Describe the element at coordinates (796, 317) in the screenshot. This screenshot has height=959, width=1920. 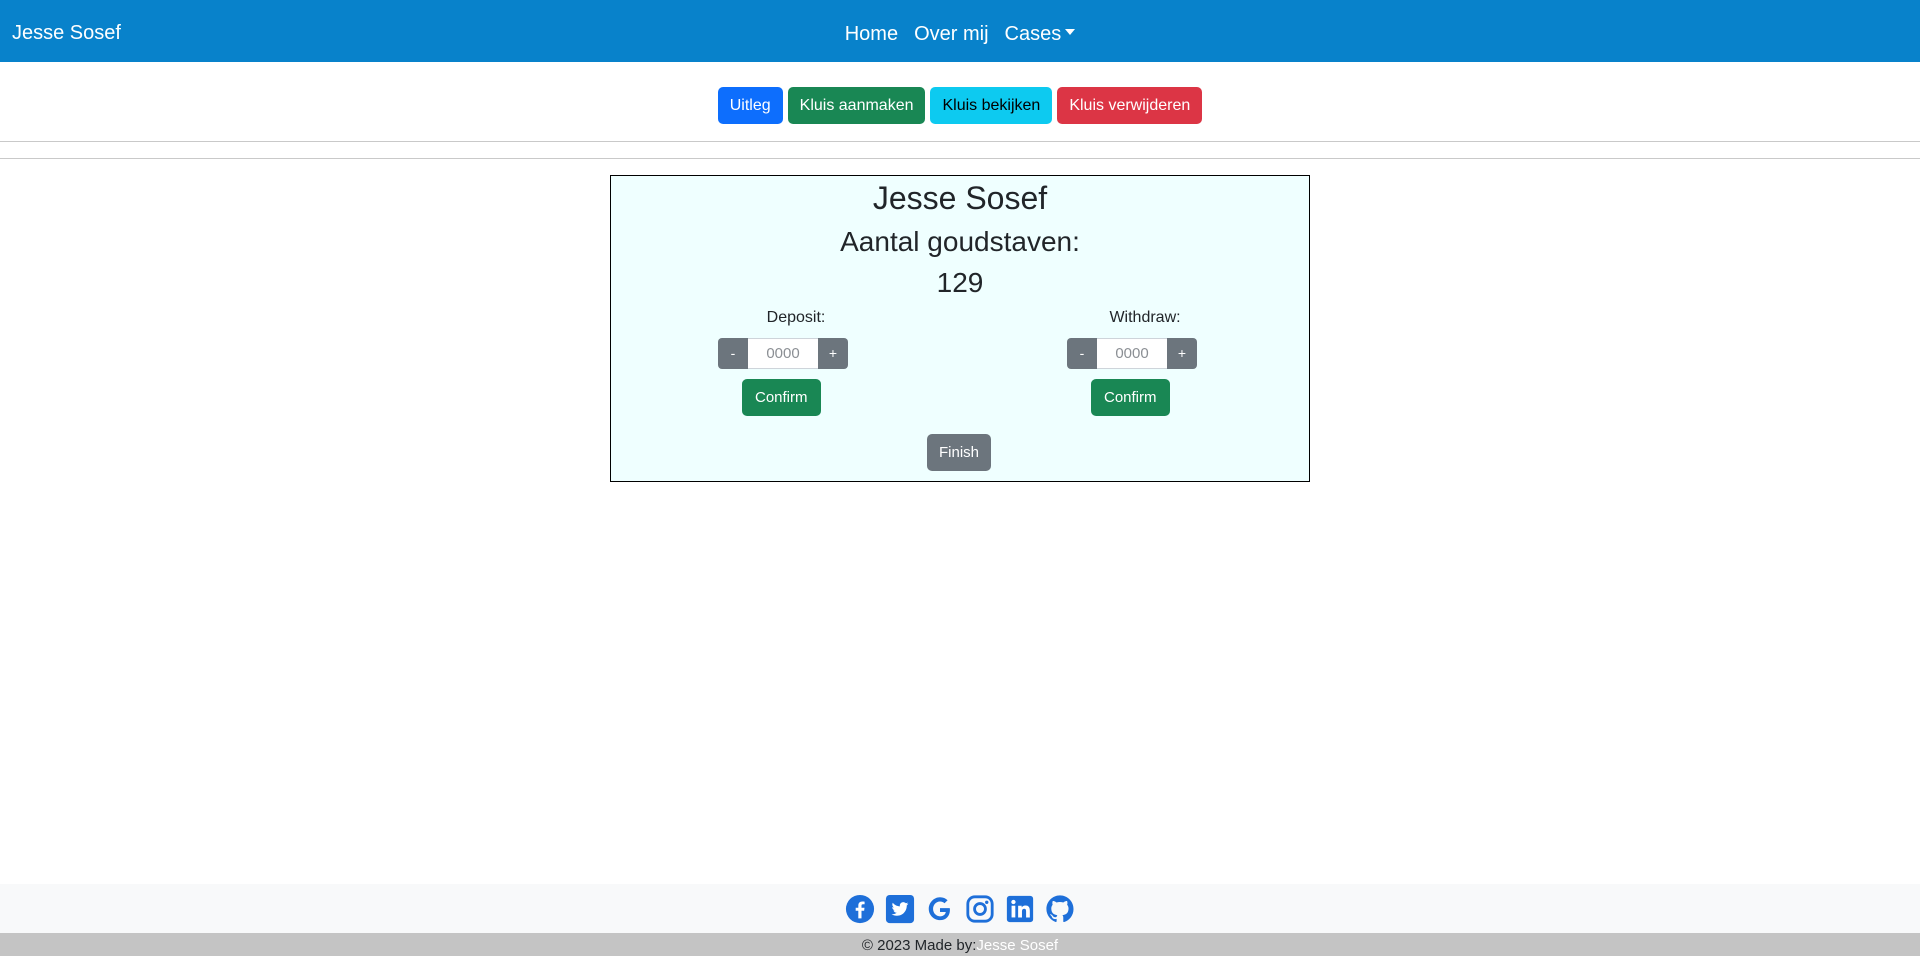
I see `deposit-label: Deposit:` at that location.